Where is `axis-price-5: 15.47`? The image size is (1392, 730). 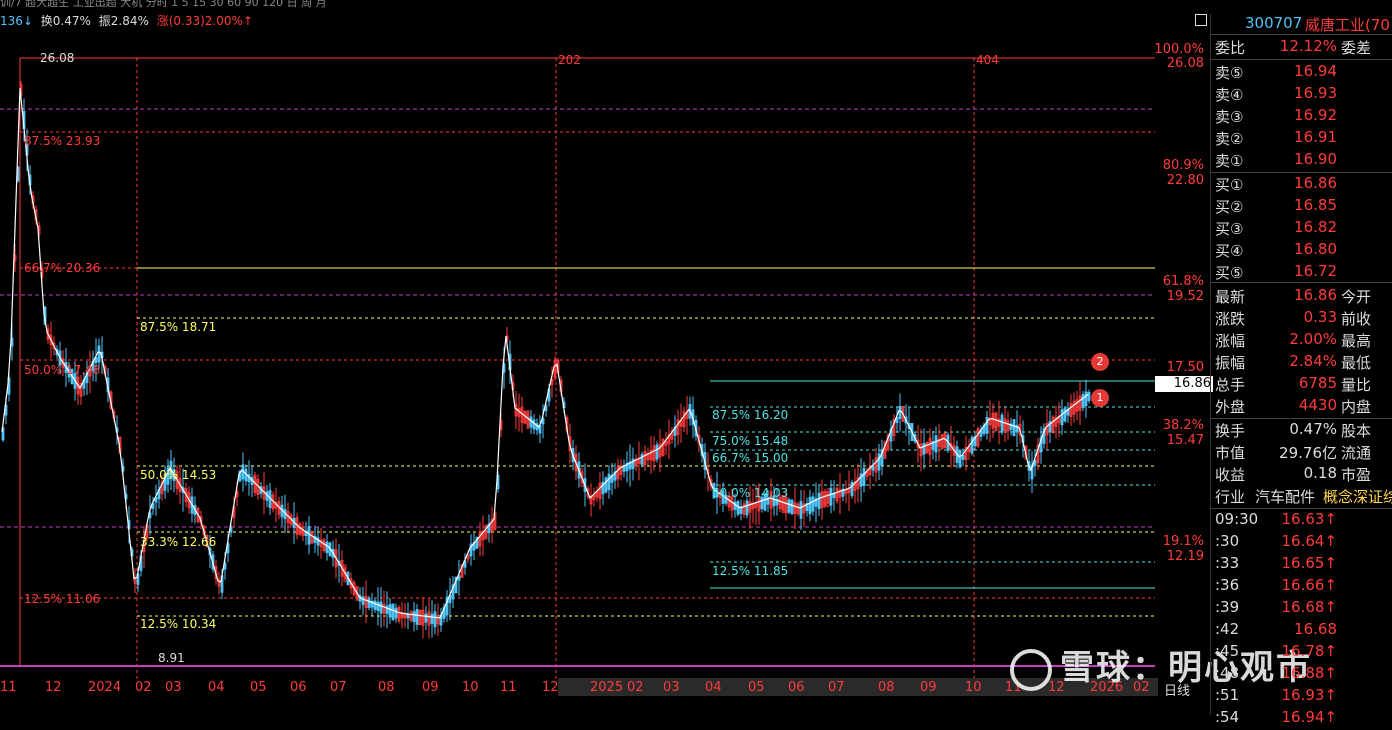
axis-price-5: 15.47 is located at coordinates (1185, 440).